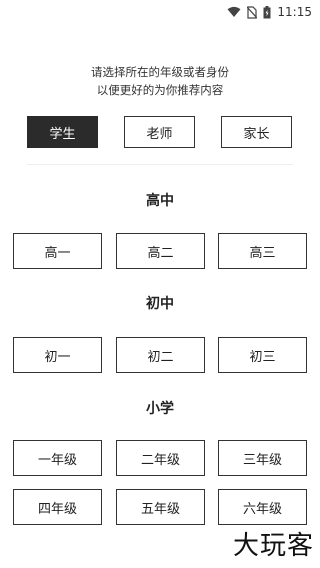  What do you see at coordinates (273, 546) in the screenshot?
I see `watermark-logo: 大玩客` at bounding box center [273, 546].